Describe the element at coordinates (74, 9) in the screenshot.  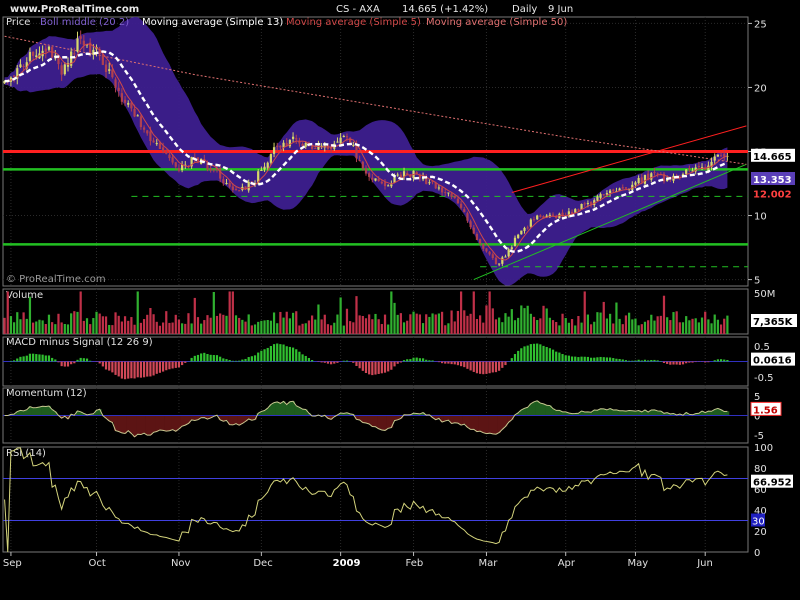
I see `site-title: www.ProRealTime.com` at that location.